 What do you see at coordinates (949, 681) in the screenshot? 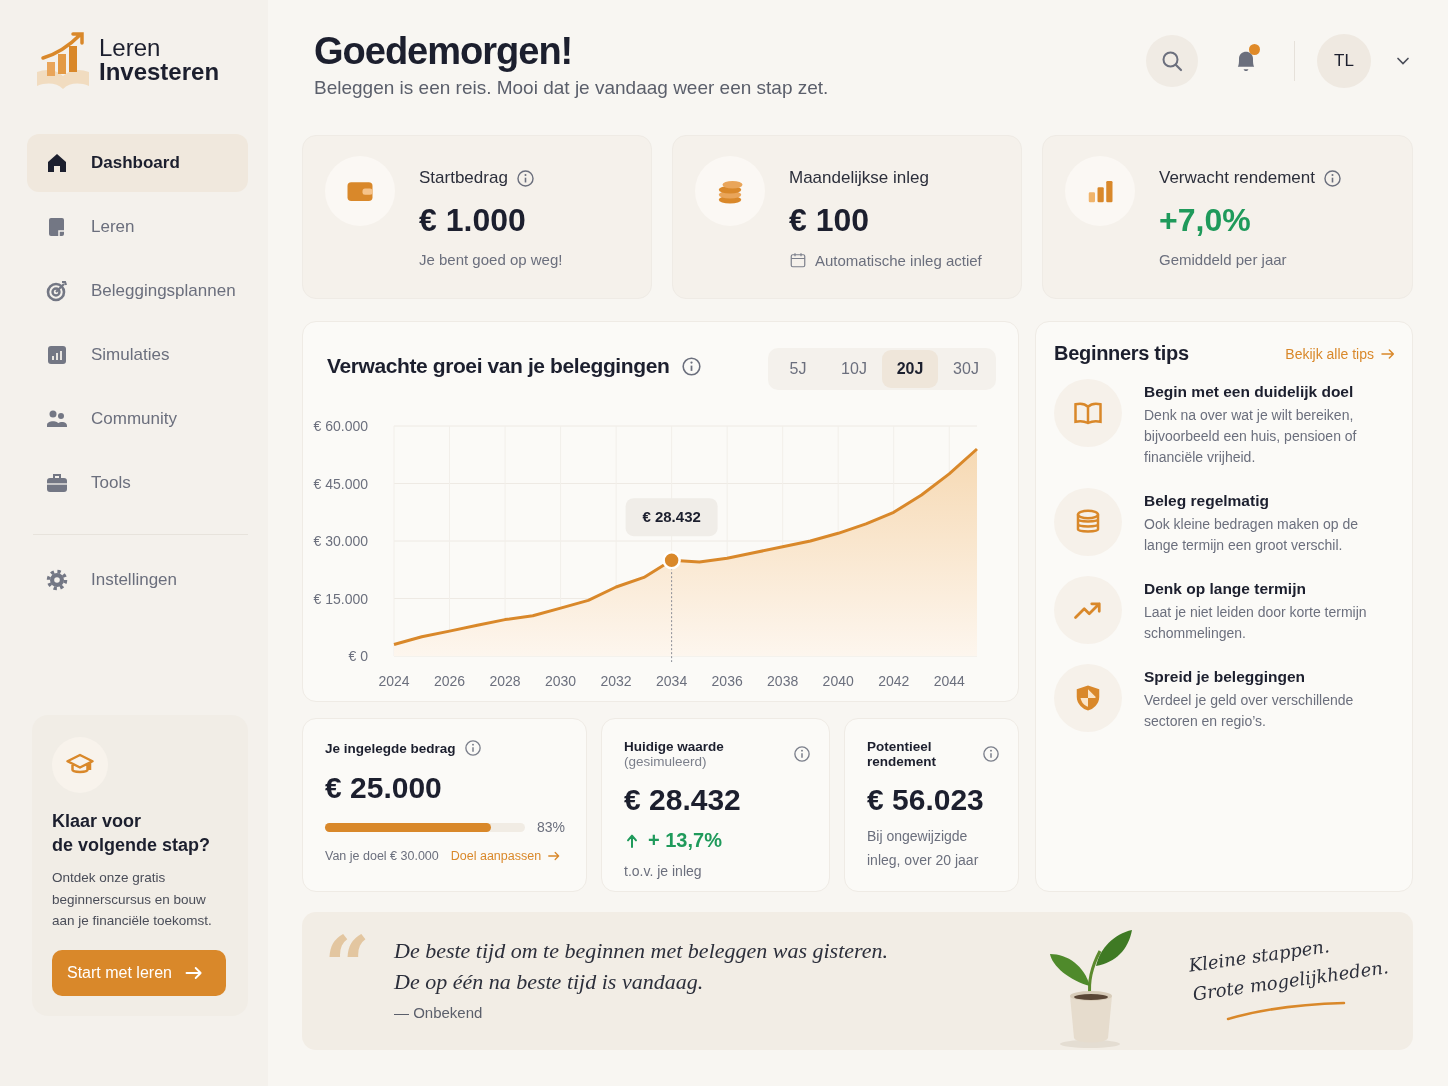
I see `axis-label: 2044` at bounding box center [949, 681].